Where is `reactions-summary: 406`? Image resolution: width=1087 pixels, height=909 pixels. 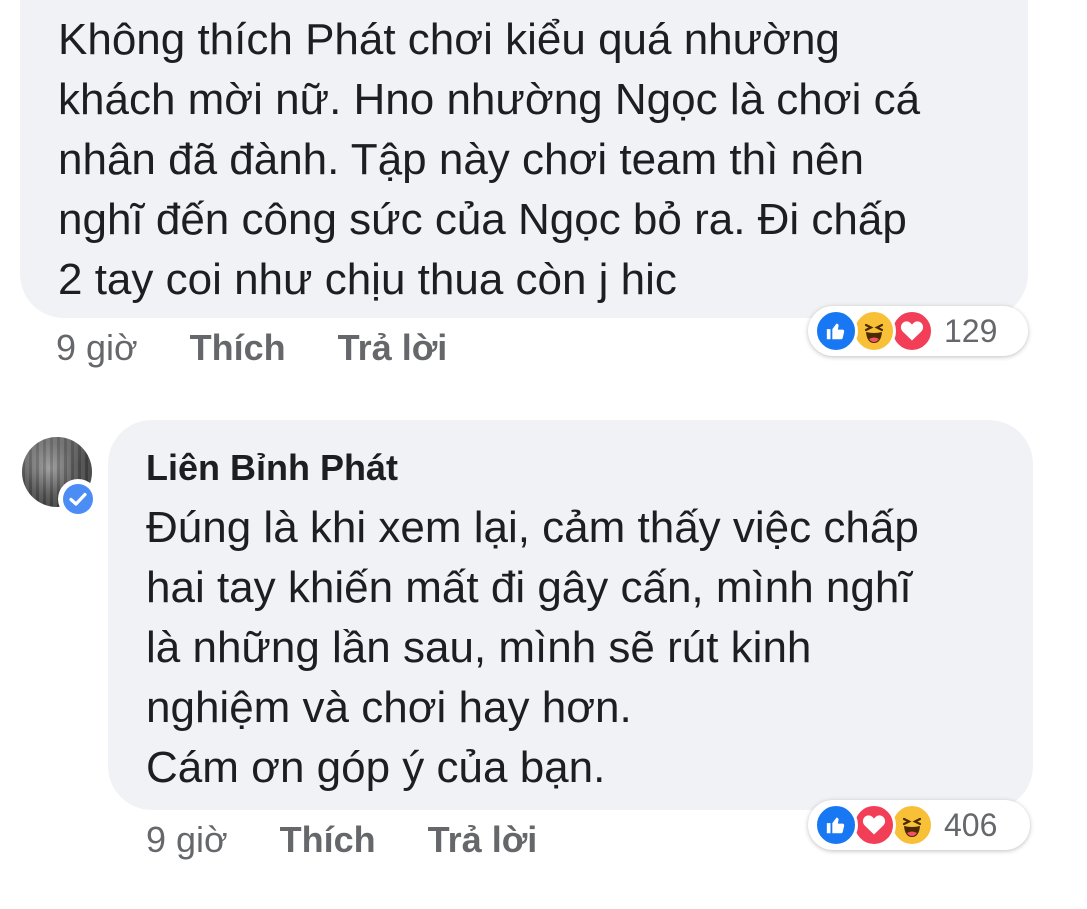
reactions-summary: 406 is located at coordinates (919, 825).